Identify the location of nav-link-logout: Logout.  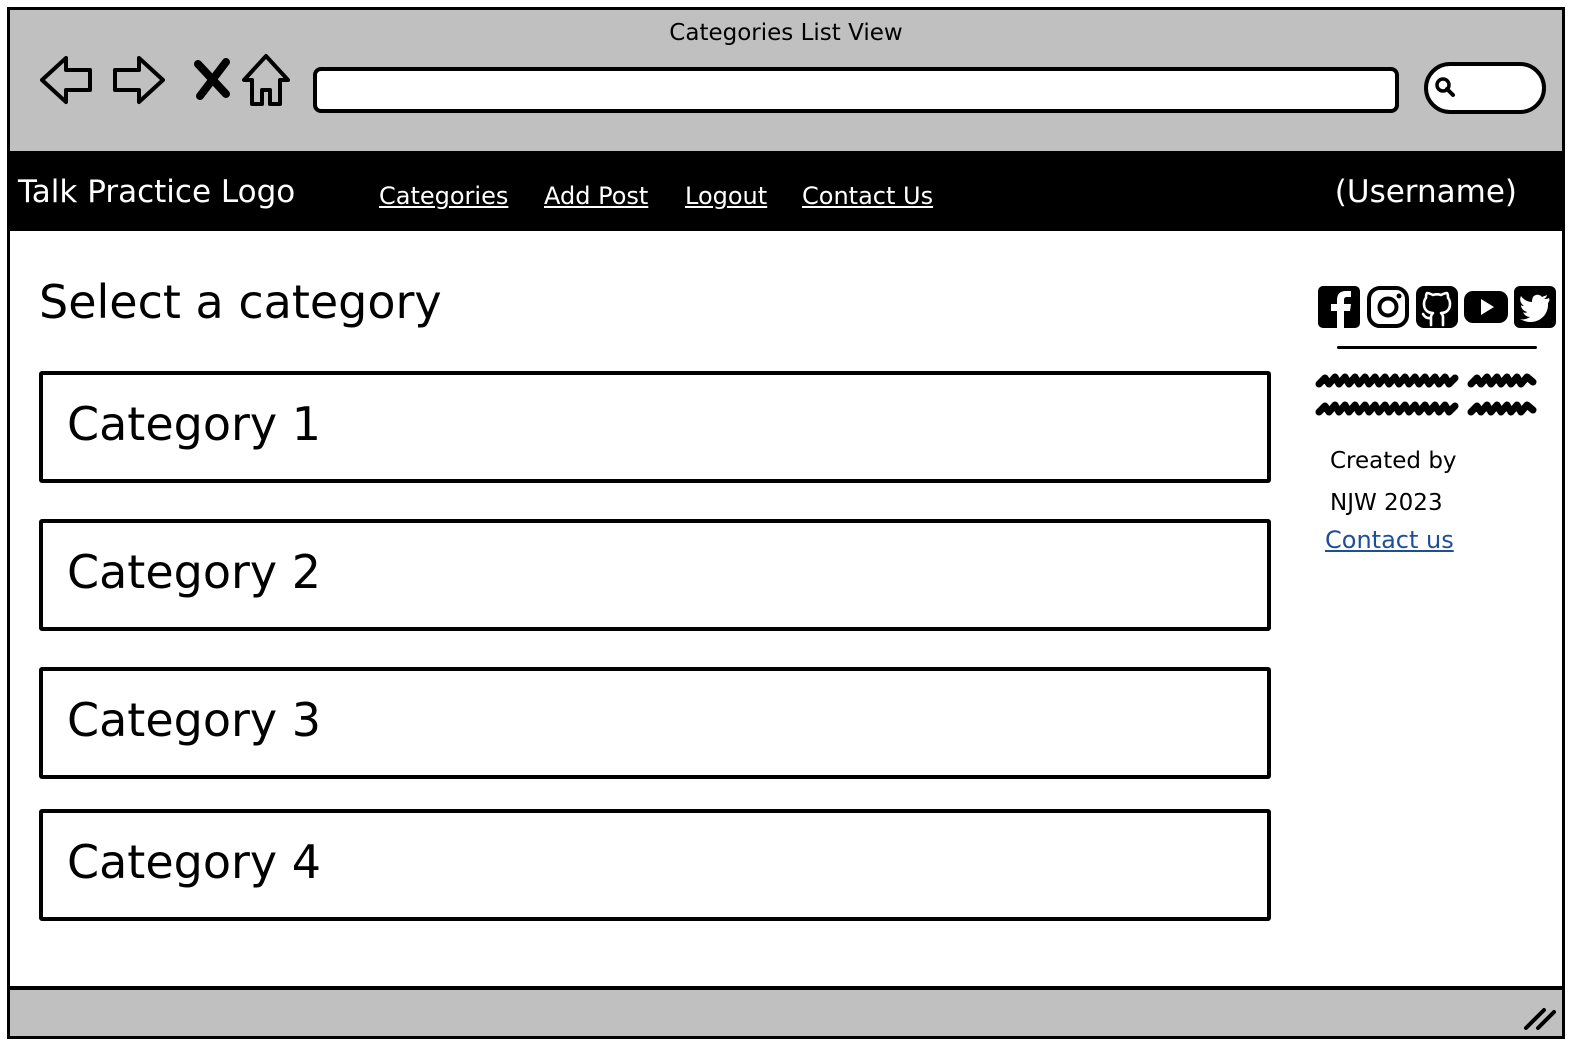
(726, 196).